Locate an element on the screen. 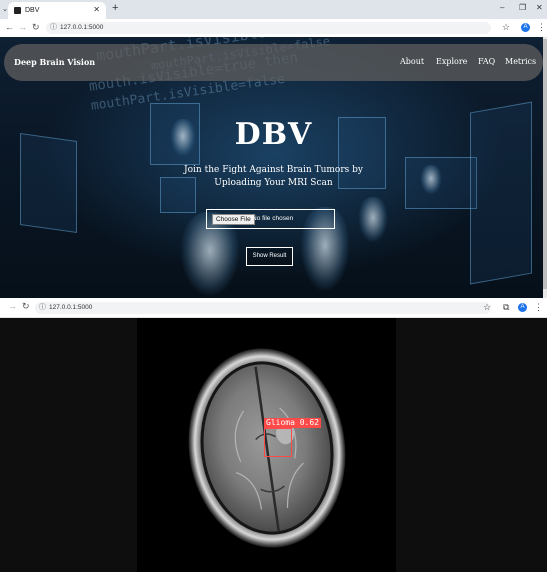 This screenshot has width=547, height=572. scrollbar-thumb is located at coordinates (545, 164).